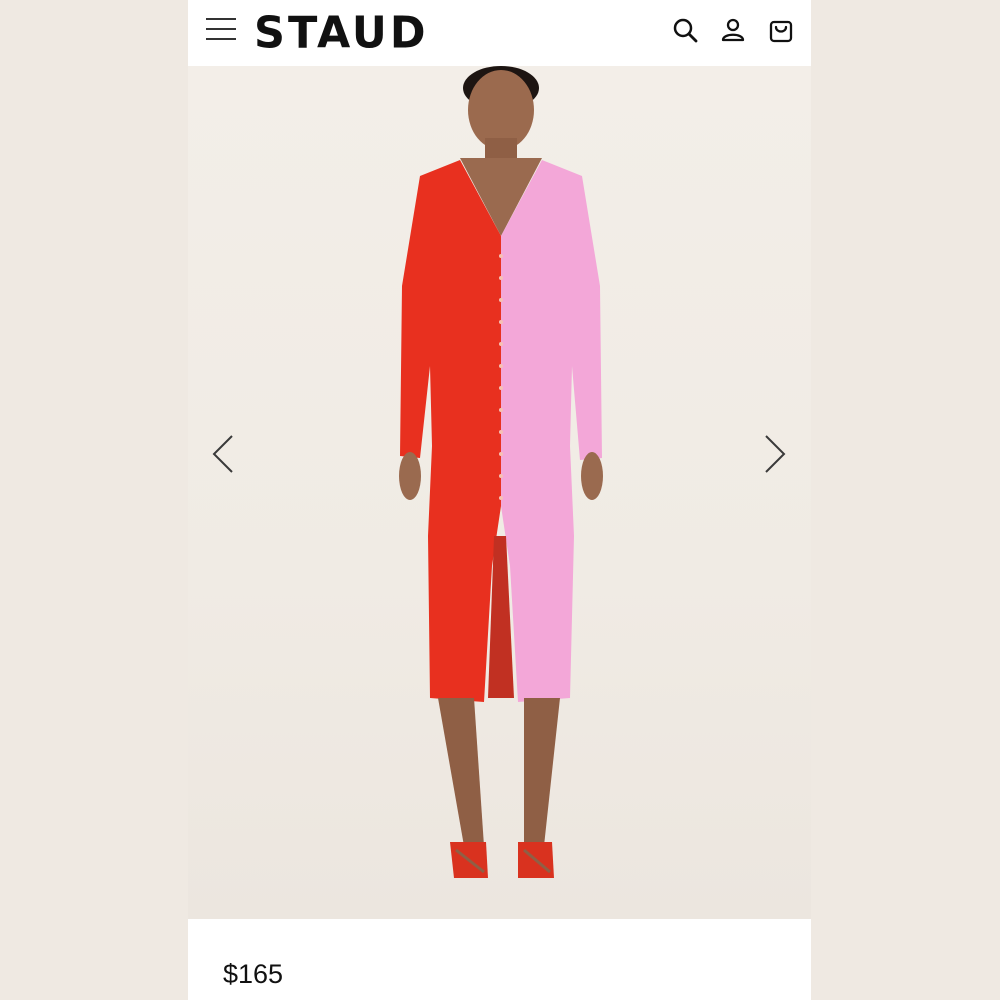 Image resolution: width=1000 pixels, height=1000 pixels. I want to click on site-header: STAUD, so click(499, 33).